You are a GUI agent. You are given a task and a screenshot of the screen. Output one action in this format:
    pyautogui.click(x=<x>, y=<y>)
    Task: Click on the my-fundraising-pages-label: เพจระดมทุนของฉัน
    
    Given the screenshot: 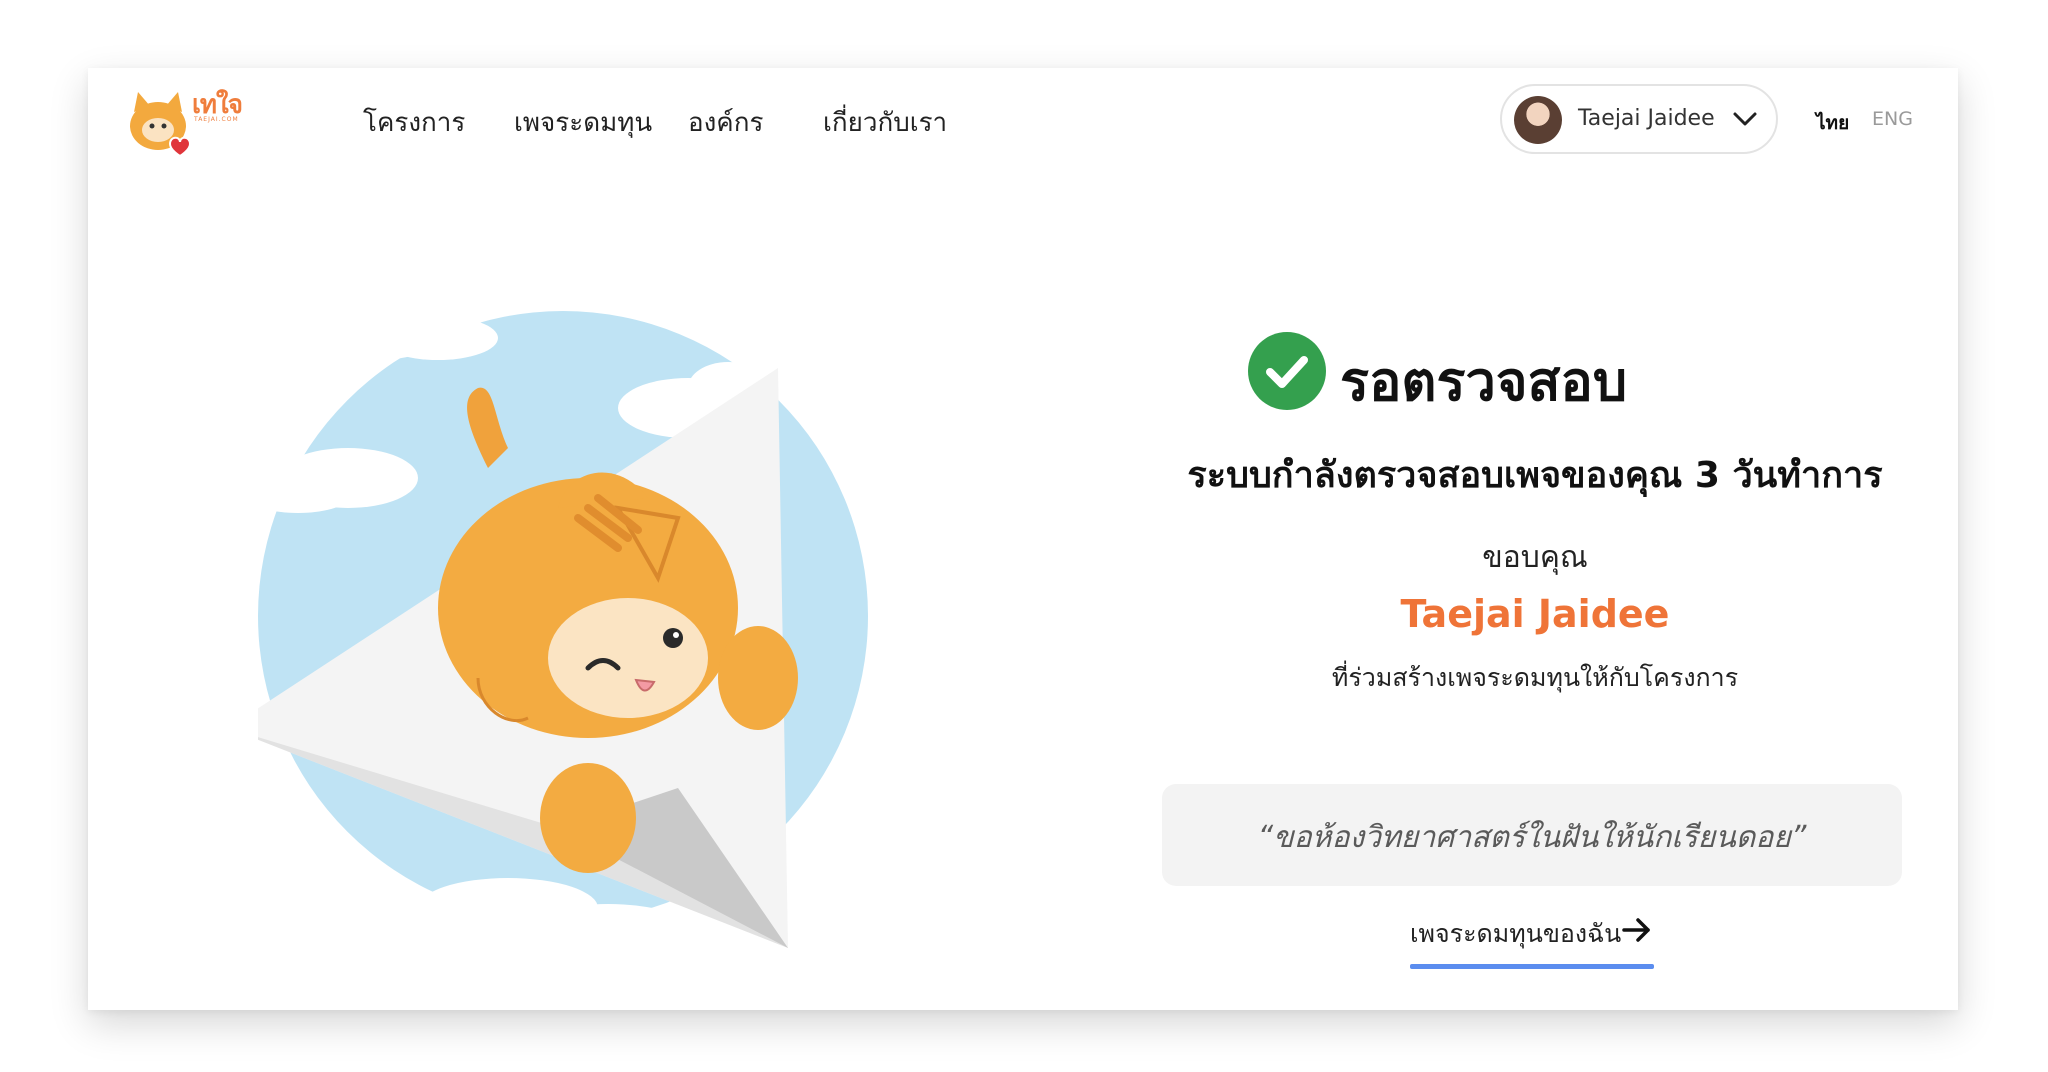 What is the action you would take?
    pyautogui.click(x=1516, y=933)
    